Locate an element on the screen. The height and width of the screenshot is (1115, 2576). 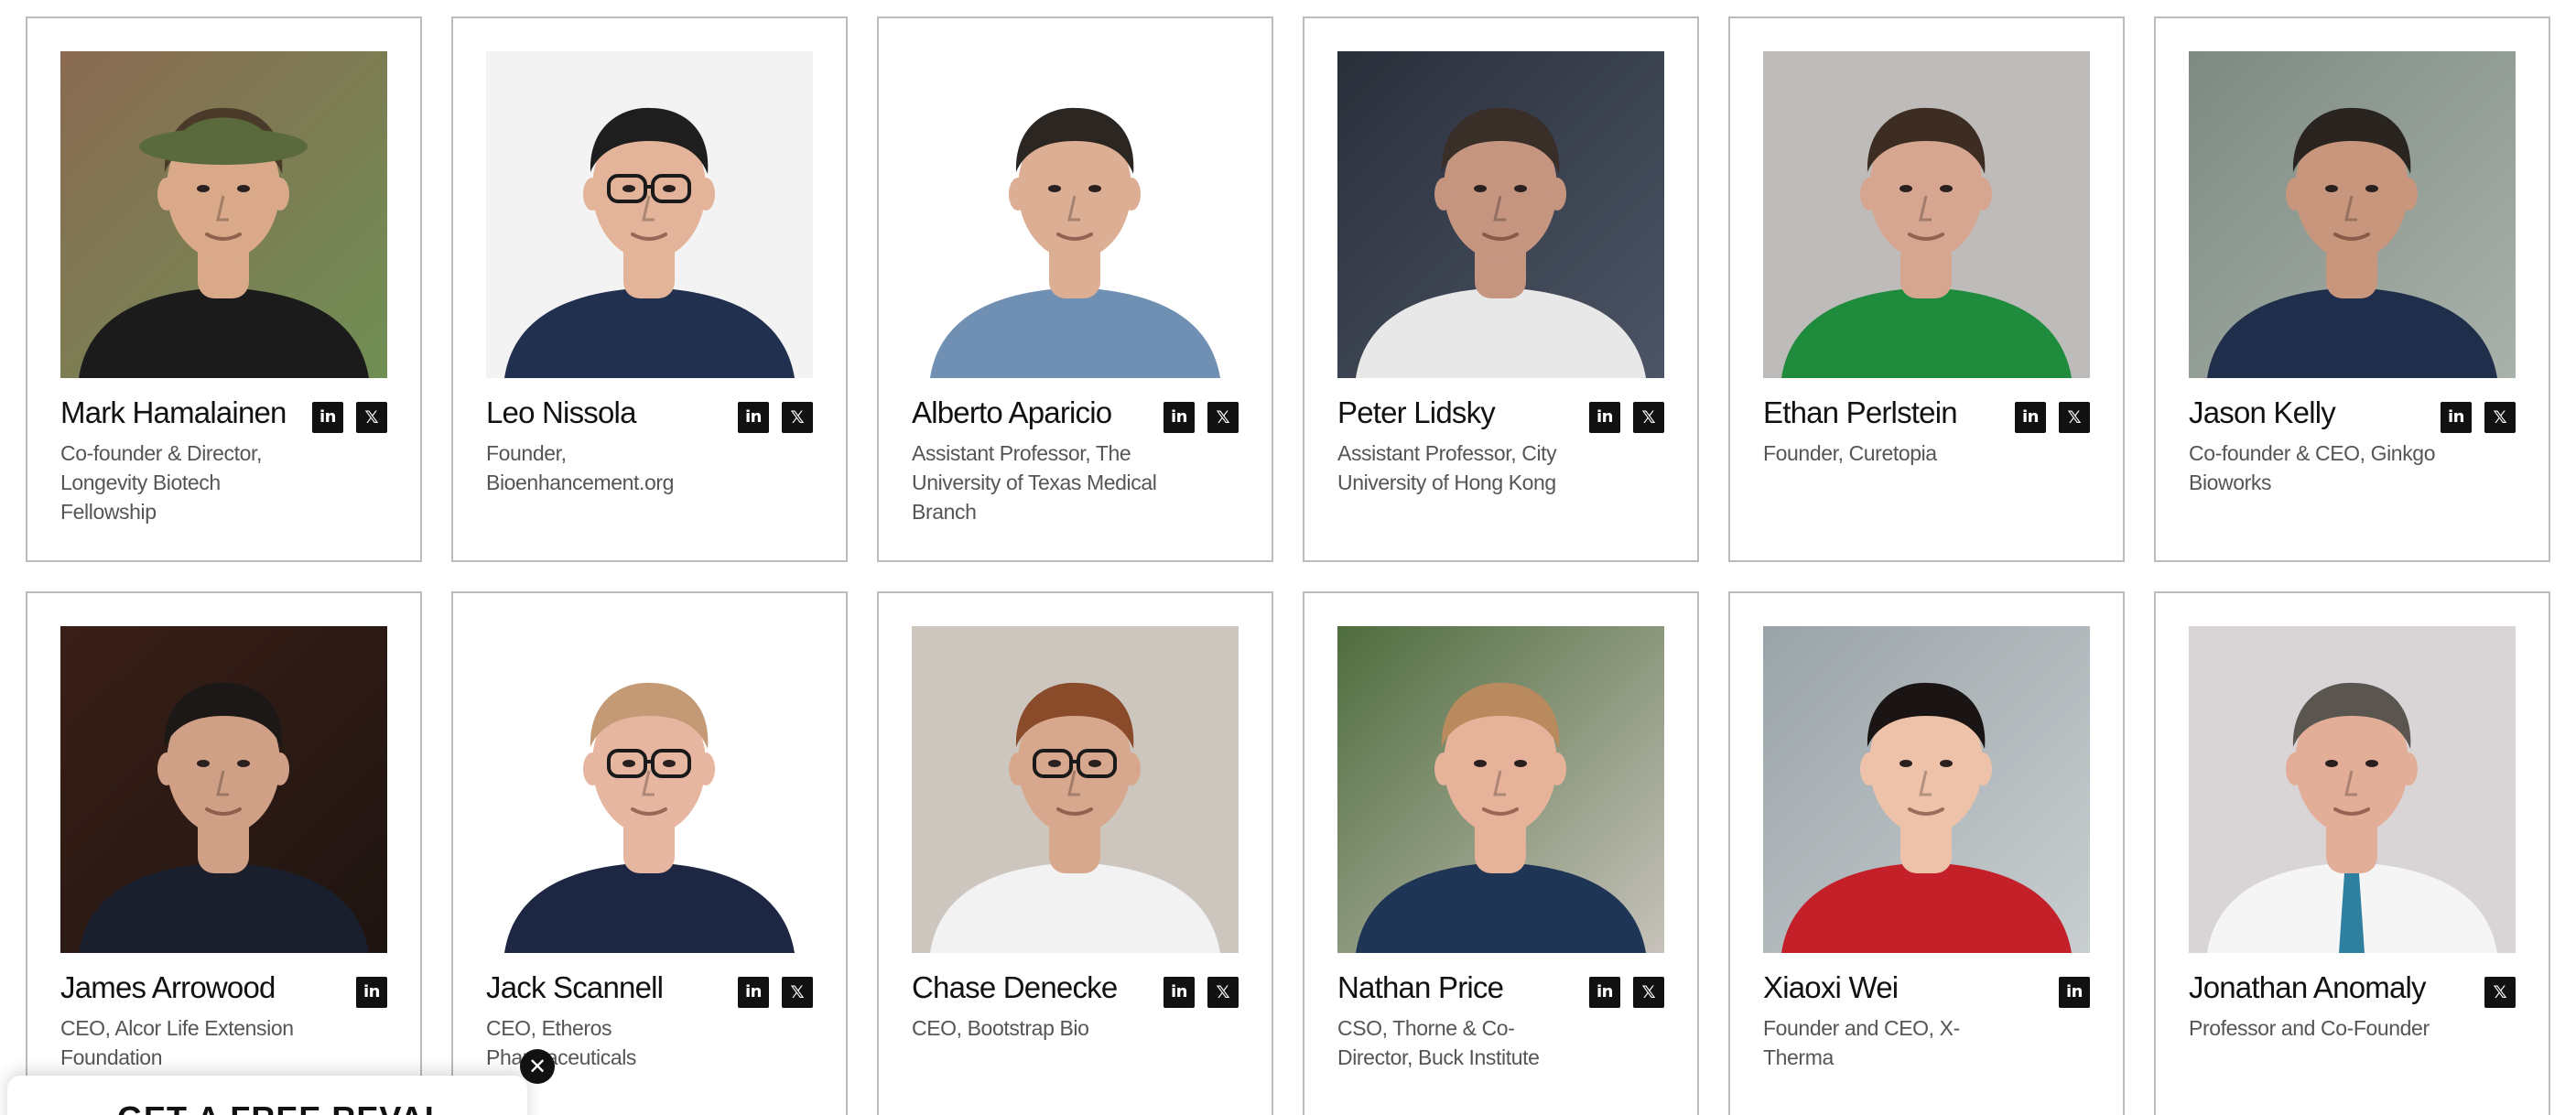
person-info-row: Leo Nissola in 𝕏 is located at coordinates (650, 413).